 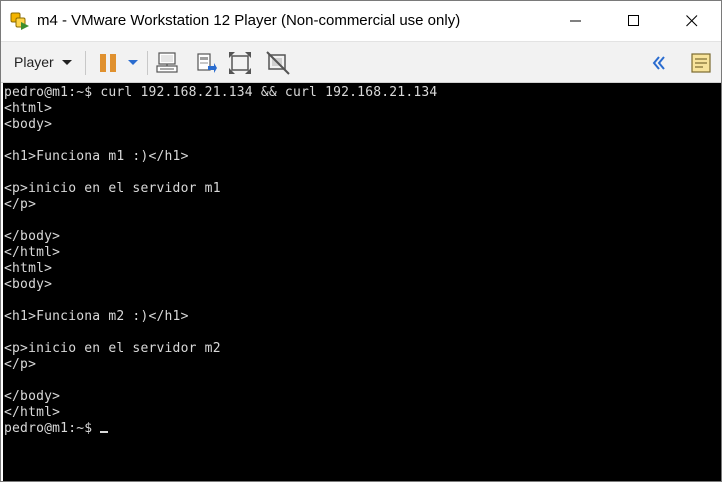 I want to click on maximize-button, so click(x=634, y=21).